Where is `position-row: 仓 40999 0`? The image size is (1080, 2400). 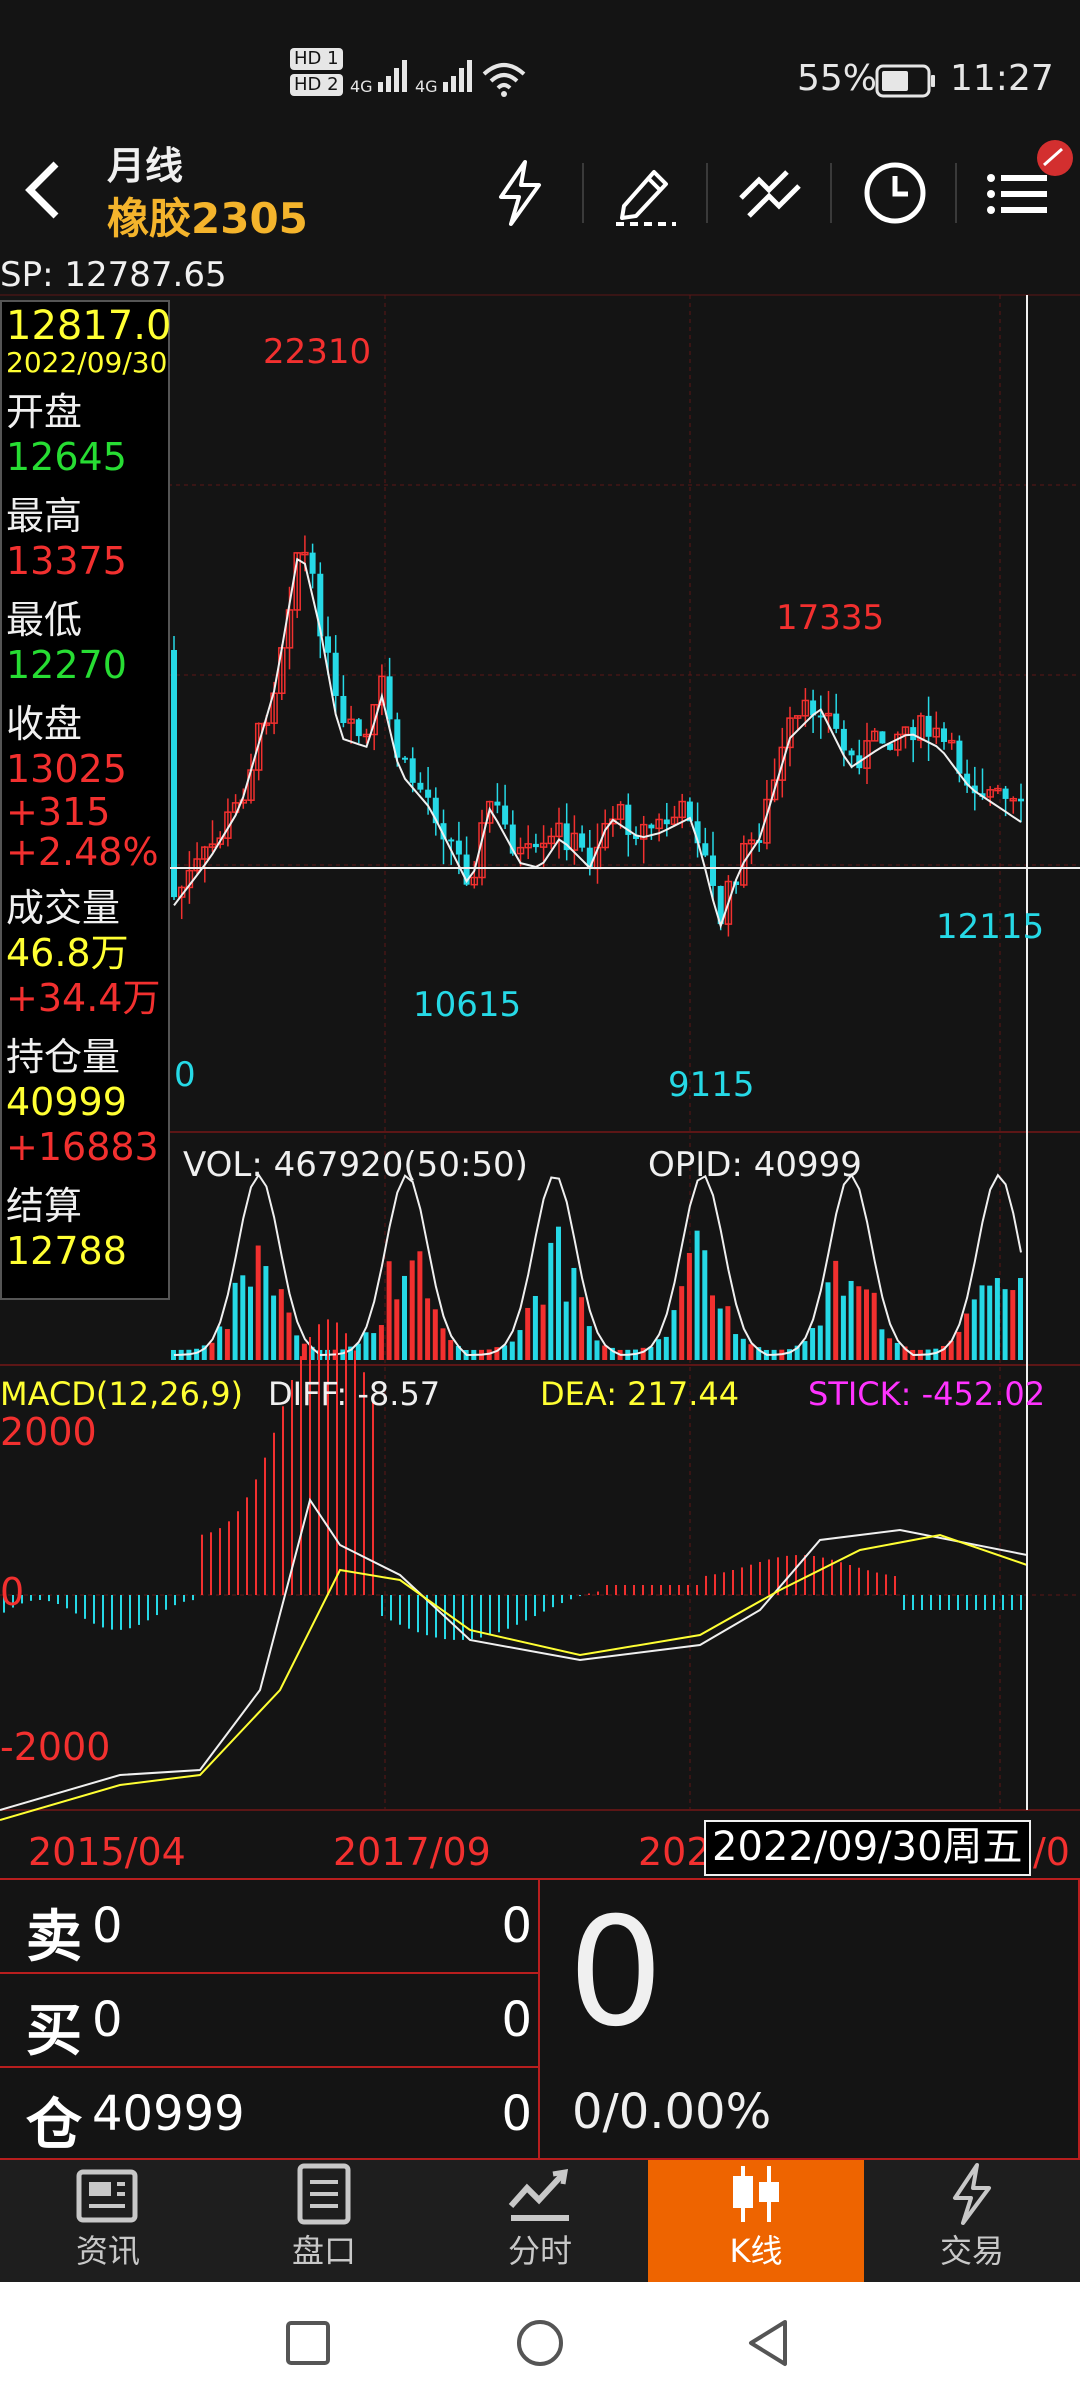 position-row: 仓 40999 0 is located at coordinates (270, 2114).